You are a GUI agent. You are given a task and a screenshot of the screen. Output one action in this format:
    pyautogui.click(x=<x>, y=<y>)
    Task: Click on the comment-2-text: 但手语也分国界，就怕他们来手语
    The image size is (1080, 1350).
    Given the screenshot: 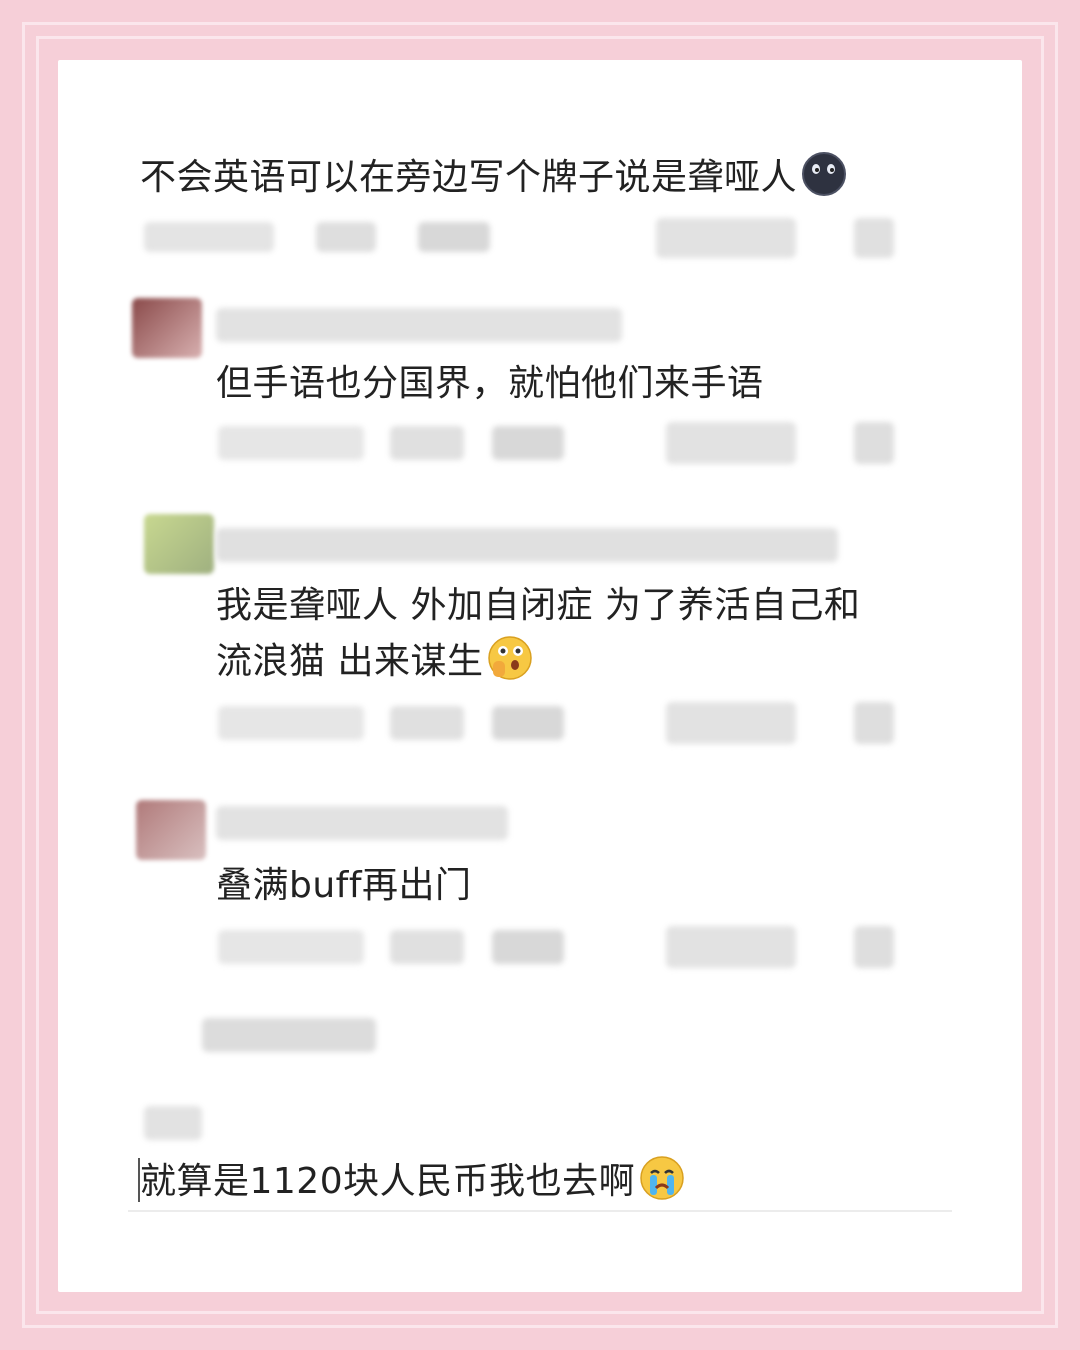 What is the action you would take?
    pyautogui.click(x=490, y=383)
    